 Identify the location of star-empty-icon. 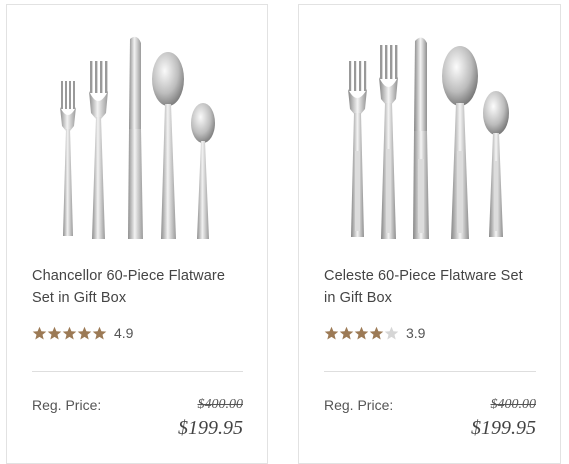
(391, 332).